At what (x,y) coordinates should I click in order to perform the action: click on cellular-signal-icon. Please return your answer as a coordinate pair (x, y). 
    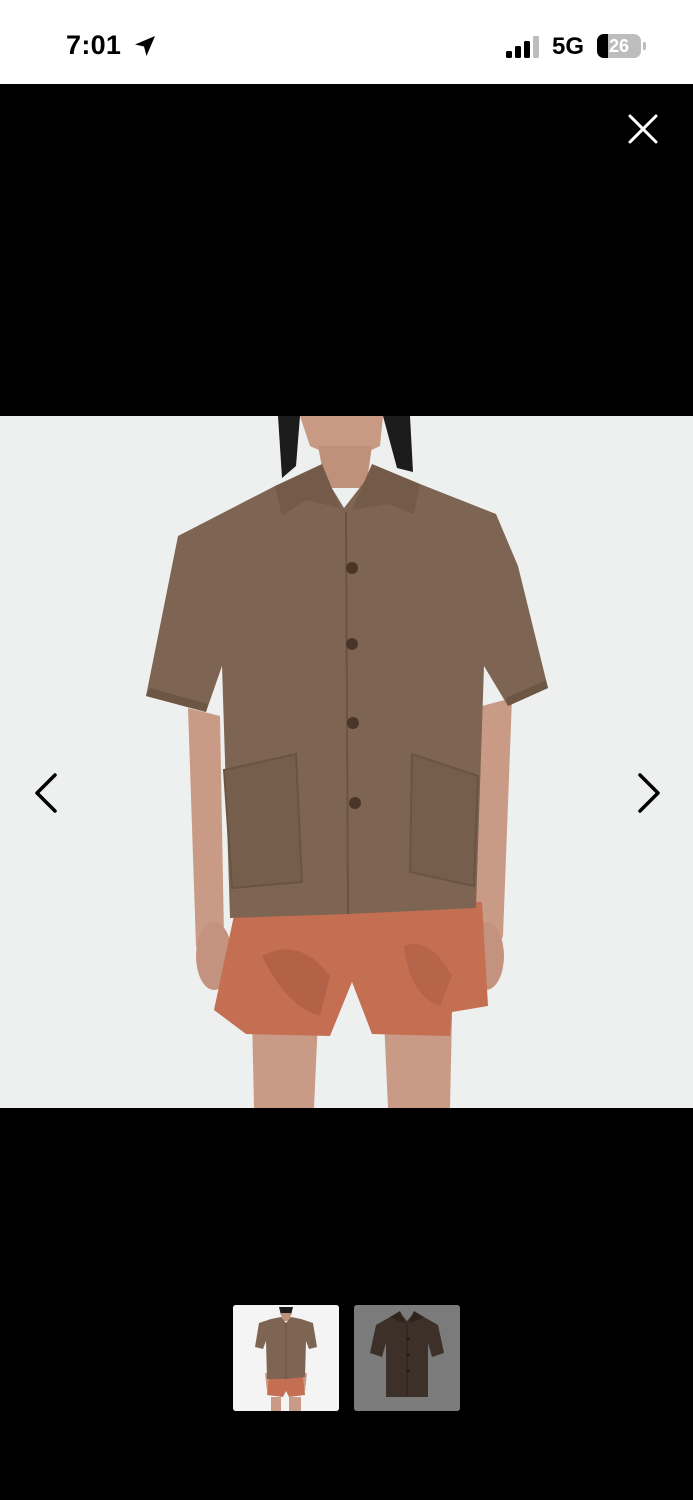
    Looking at the image, I should click on (522, 47).